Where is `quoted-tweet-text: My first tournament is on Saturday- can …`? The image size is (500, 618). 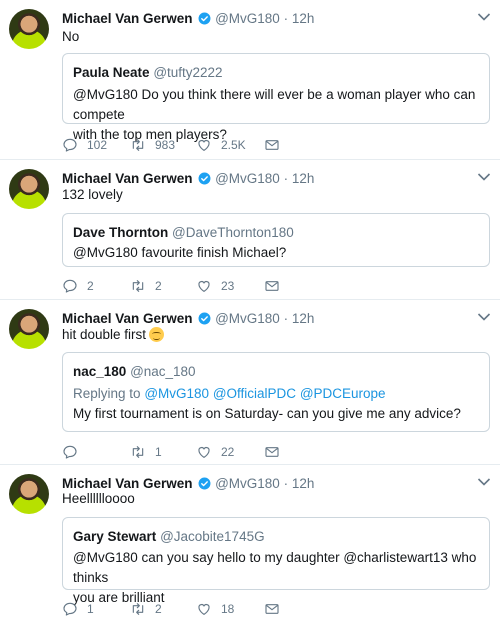 quoted-tweet-text: My first tournament is on Saturday- can … is located at coordinates (276, 414).